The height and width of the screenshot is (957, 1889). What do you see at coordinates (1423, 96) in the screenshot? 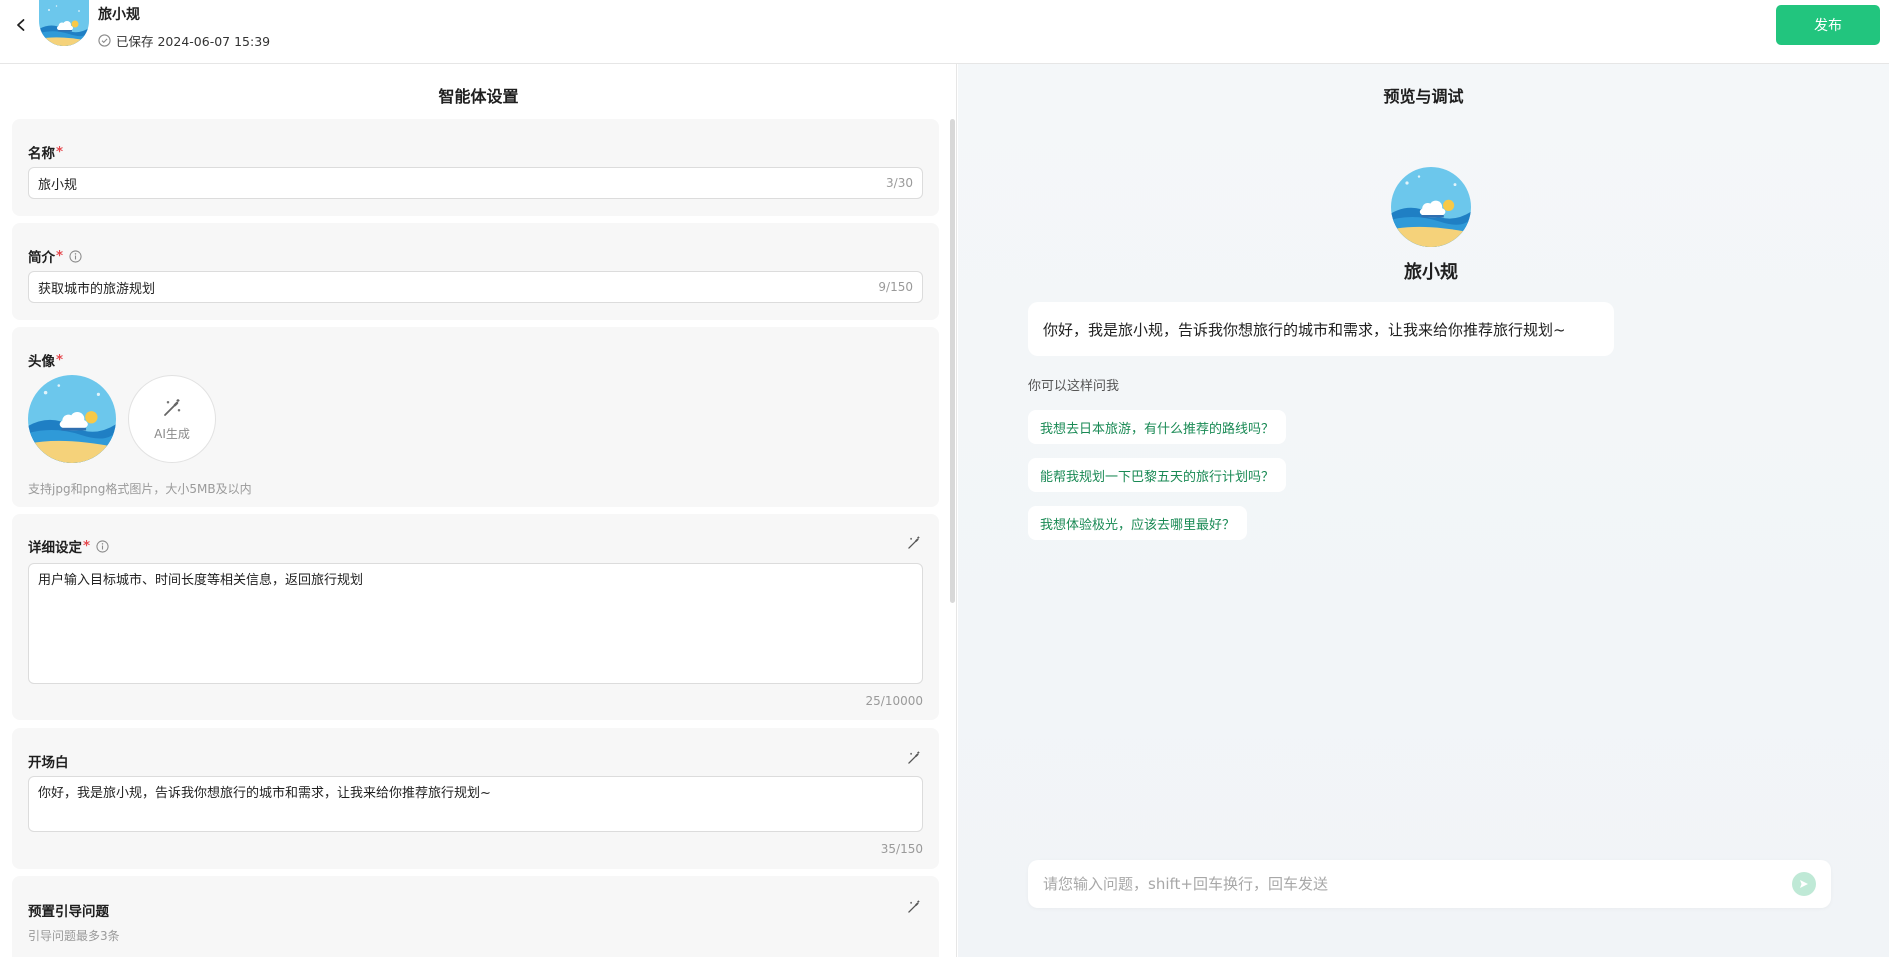
I see `preview-title: 预览与调试` at bounding box center [1423, 96].